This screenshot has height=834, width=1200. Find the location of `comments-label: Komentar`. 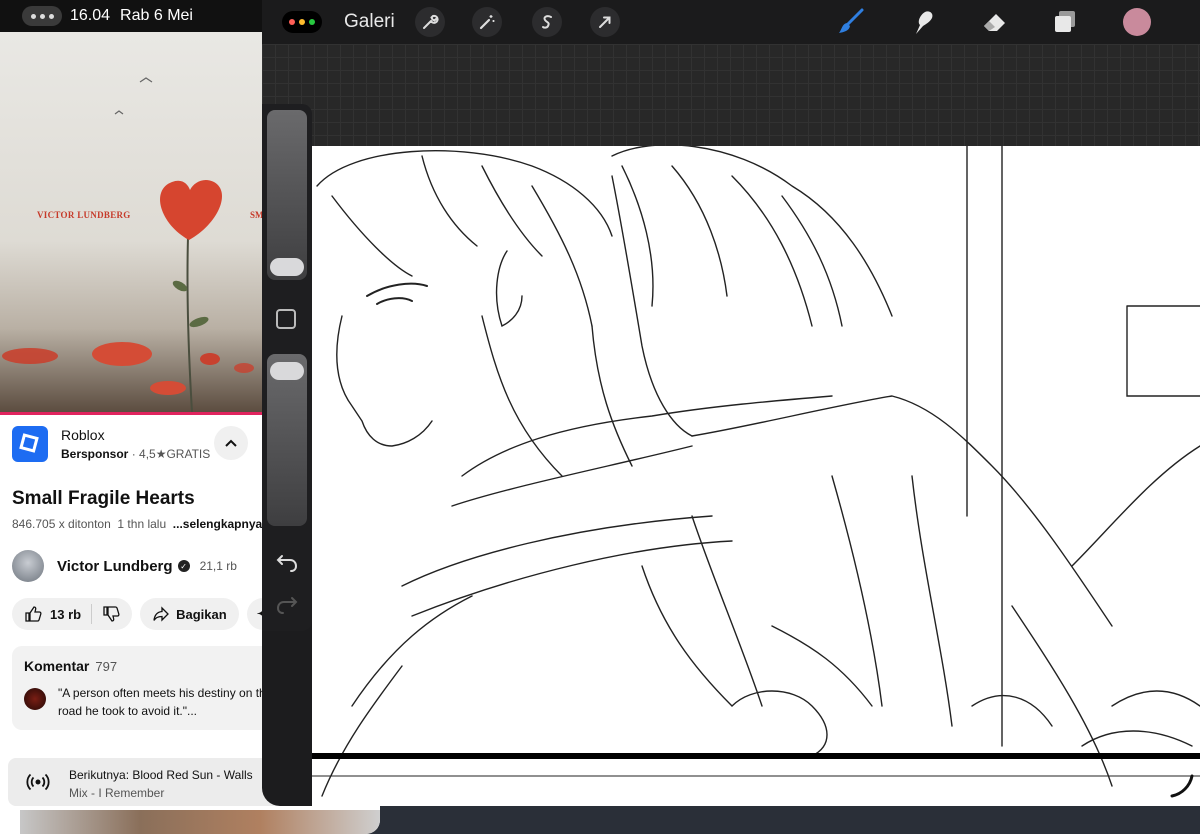

comments-label: Komentar is located at coordinates (57, 666).